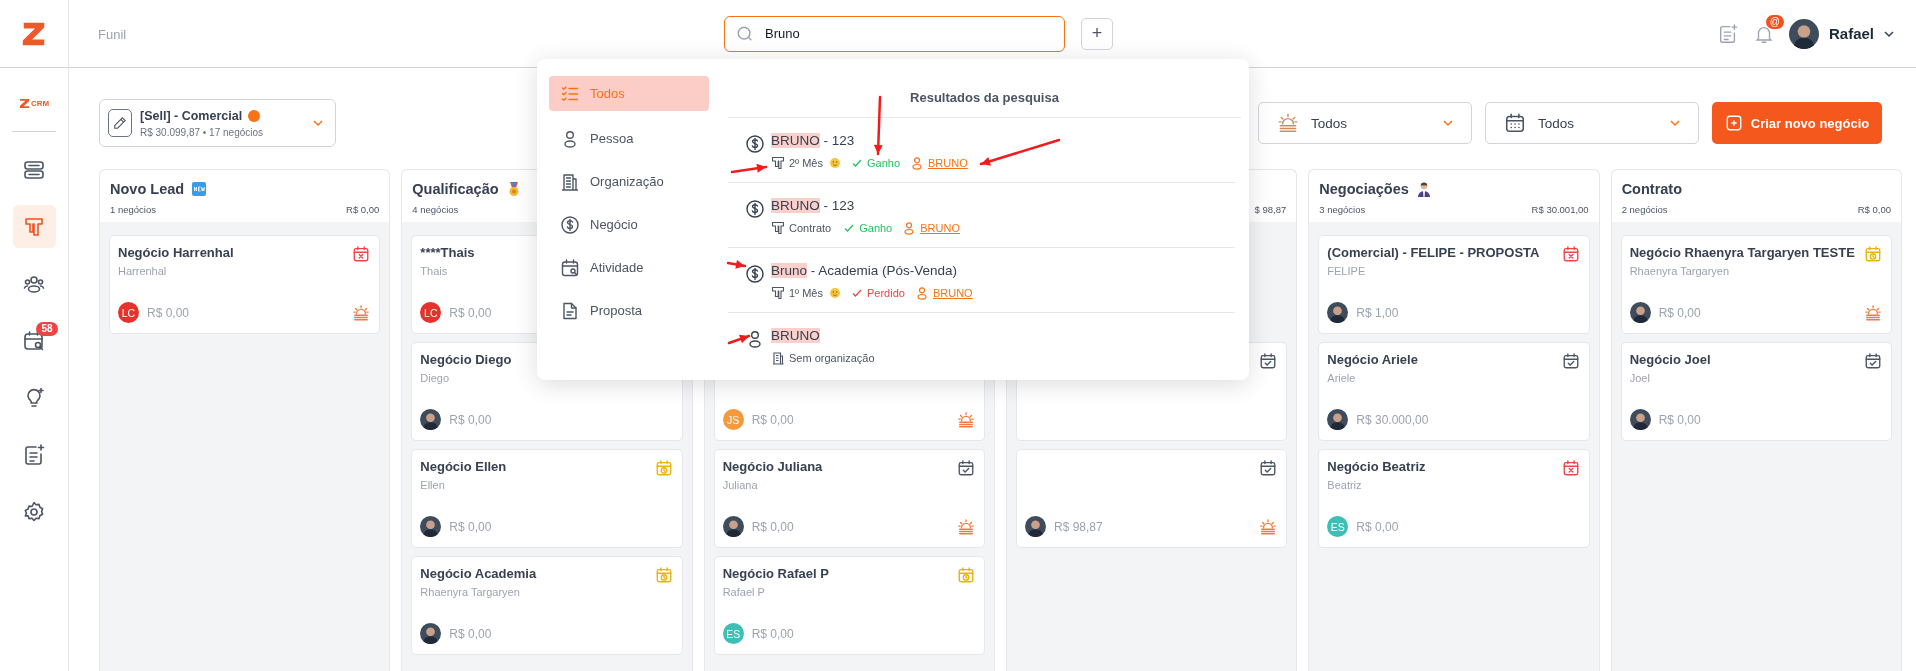  Describe the element at coordinates (217, 123) in the screenshot. I see `pipeline-selector: [Sell] - Comercial R$ 30.099,87 • 17 negócios` at that location.